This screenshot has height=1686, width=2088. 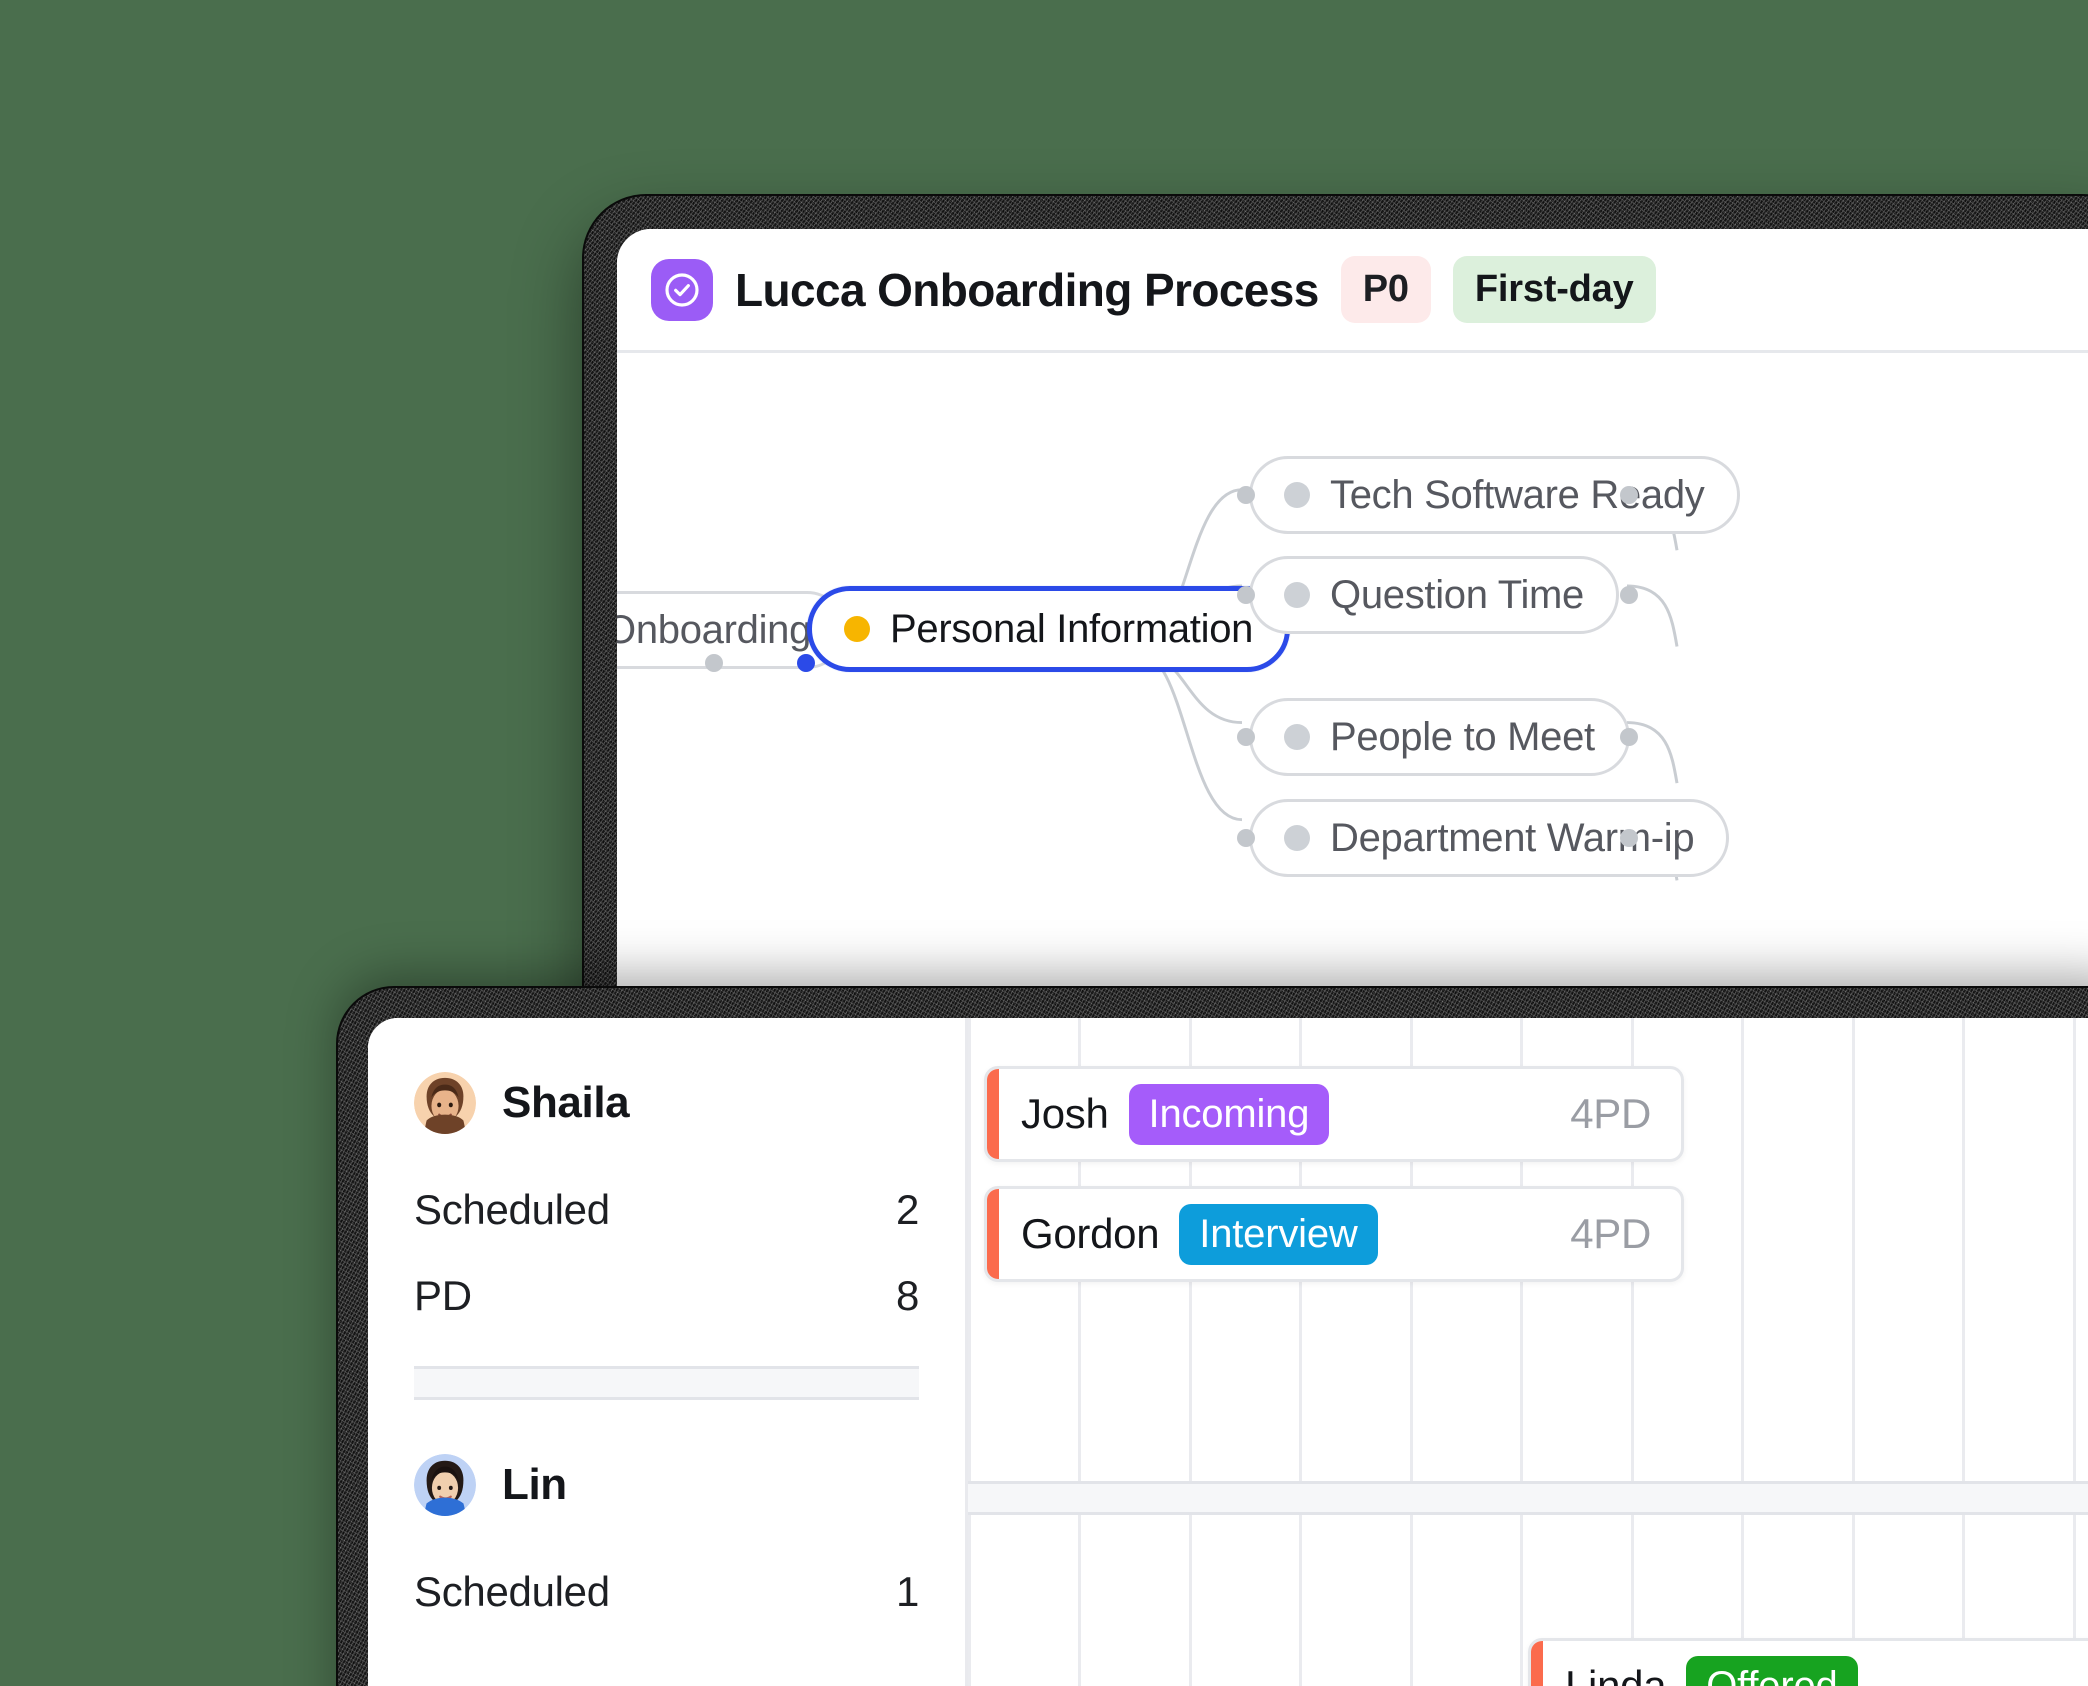 What do you see at coordinates (1517, 494) in the screenshot?
I see `mindmap-node-label: Tech Software Ready` at bounding box center [1517, 494].